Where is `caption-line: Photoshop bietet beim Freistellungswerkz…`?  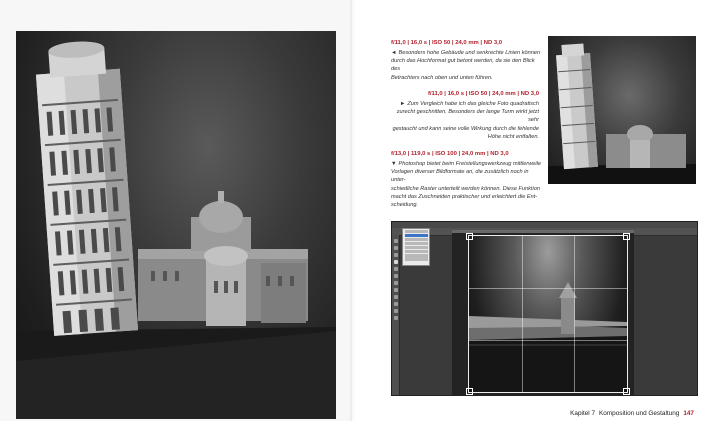
caption-line: Photoshop bietet beim Freistellungswerkz… is located at coordinates (469, 163).